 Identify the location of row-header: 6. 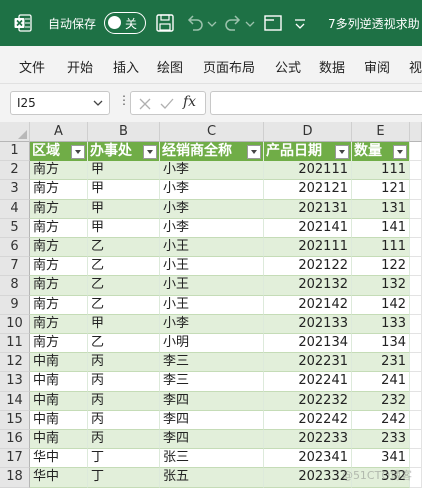
(15, 248).